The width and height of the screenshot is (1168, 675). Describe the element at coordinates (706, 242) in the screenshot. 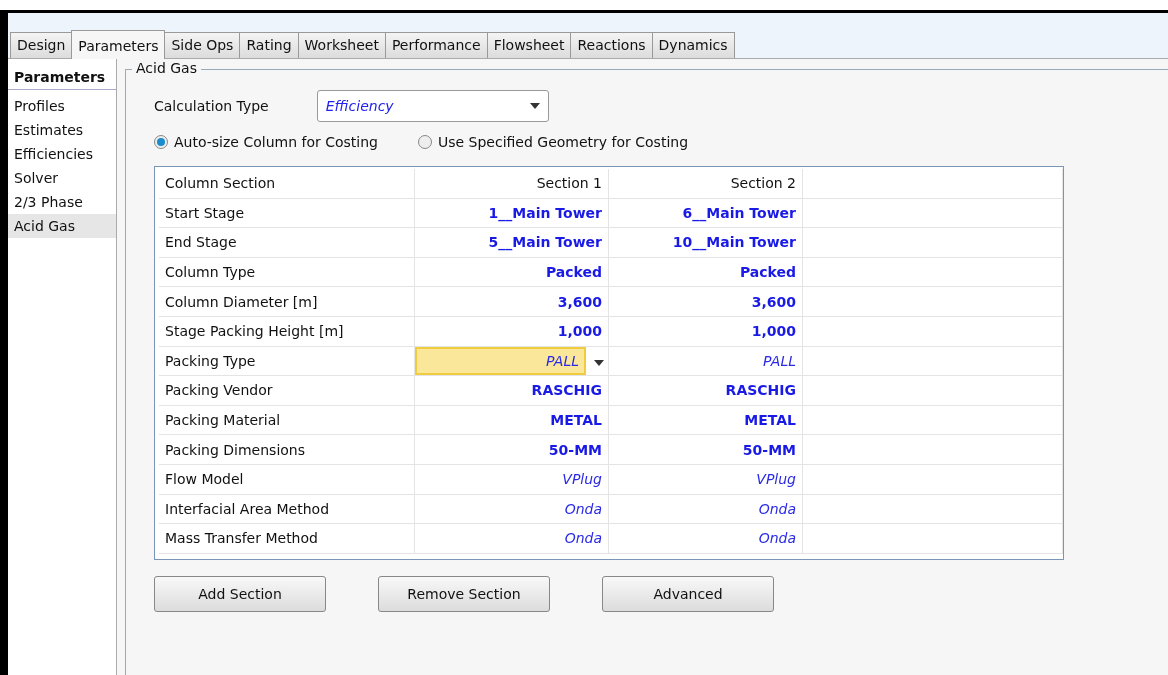

I see `table-cell: 10__Main Tower` at that location.